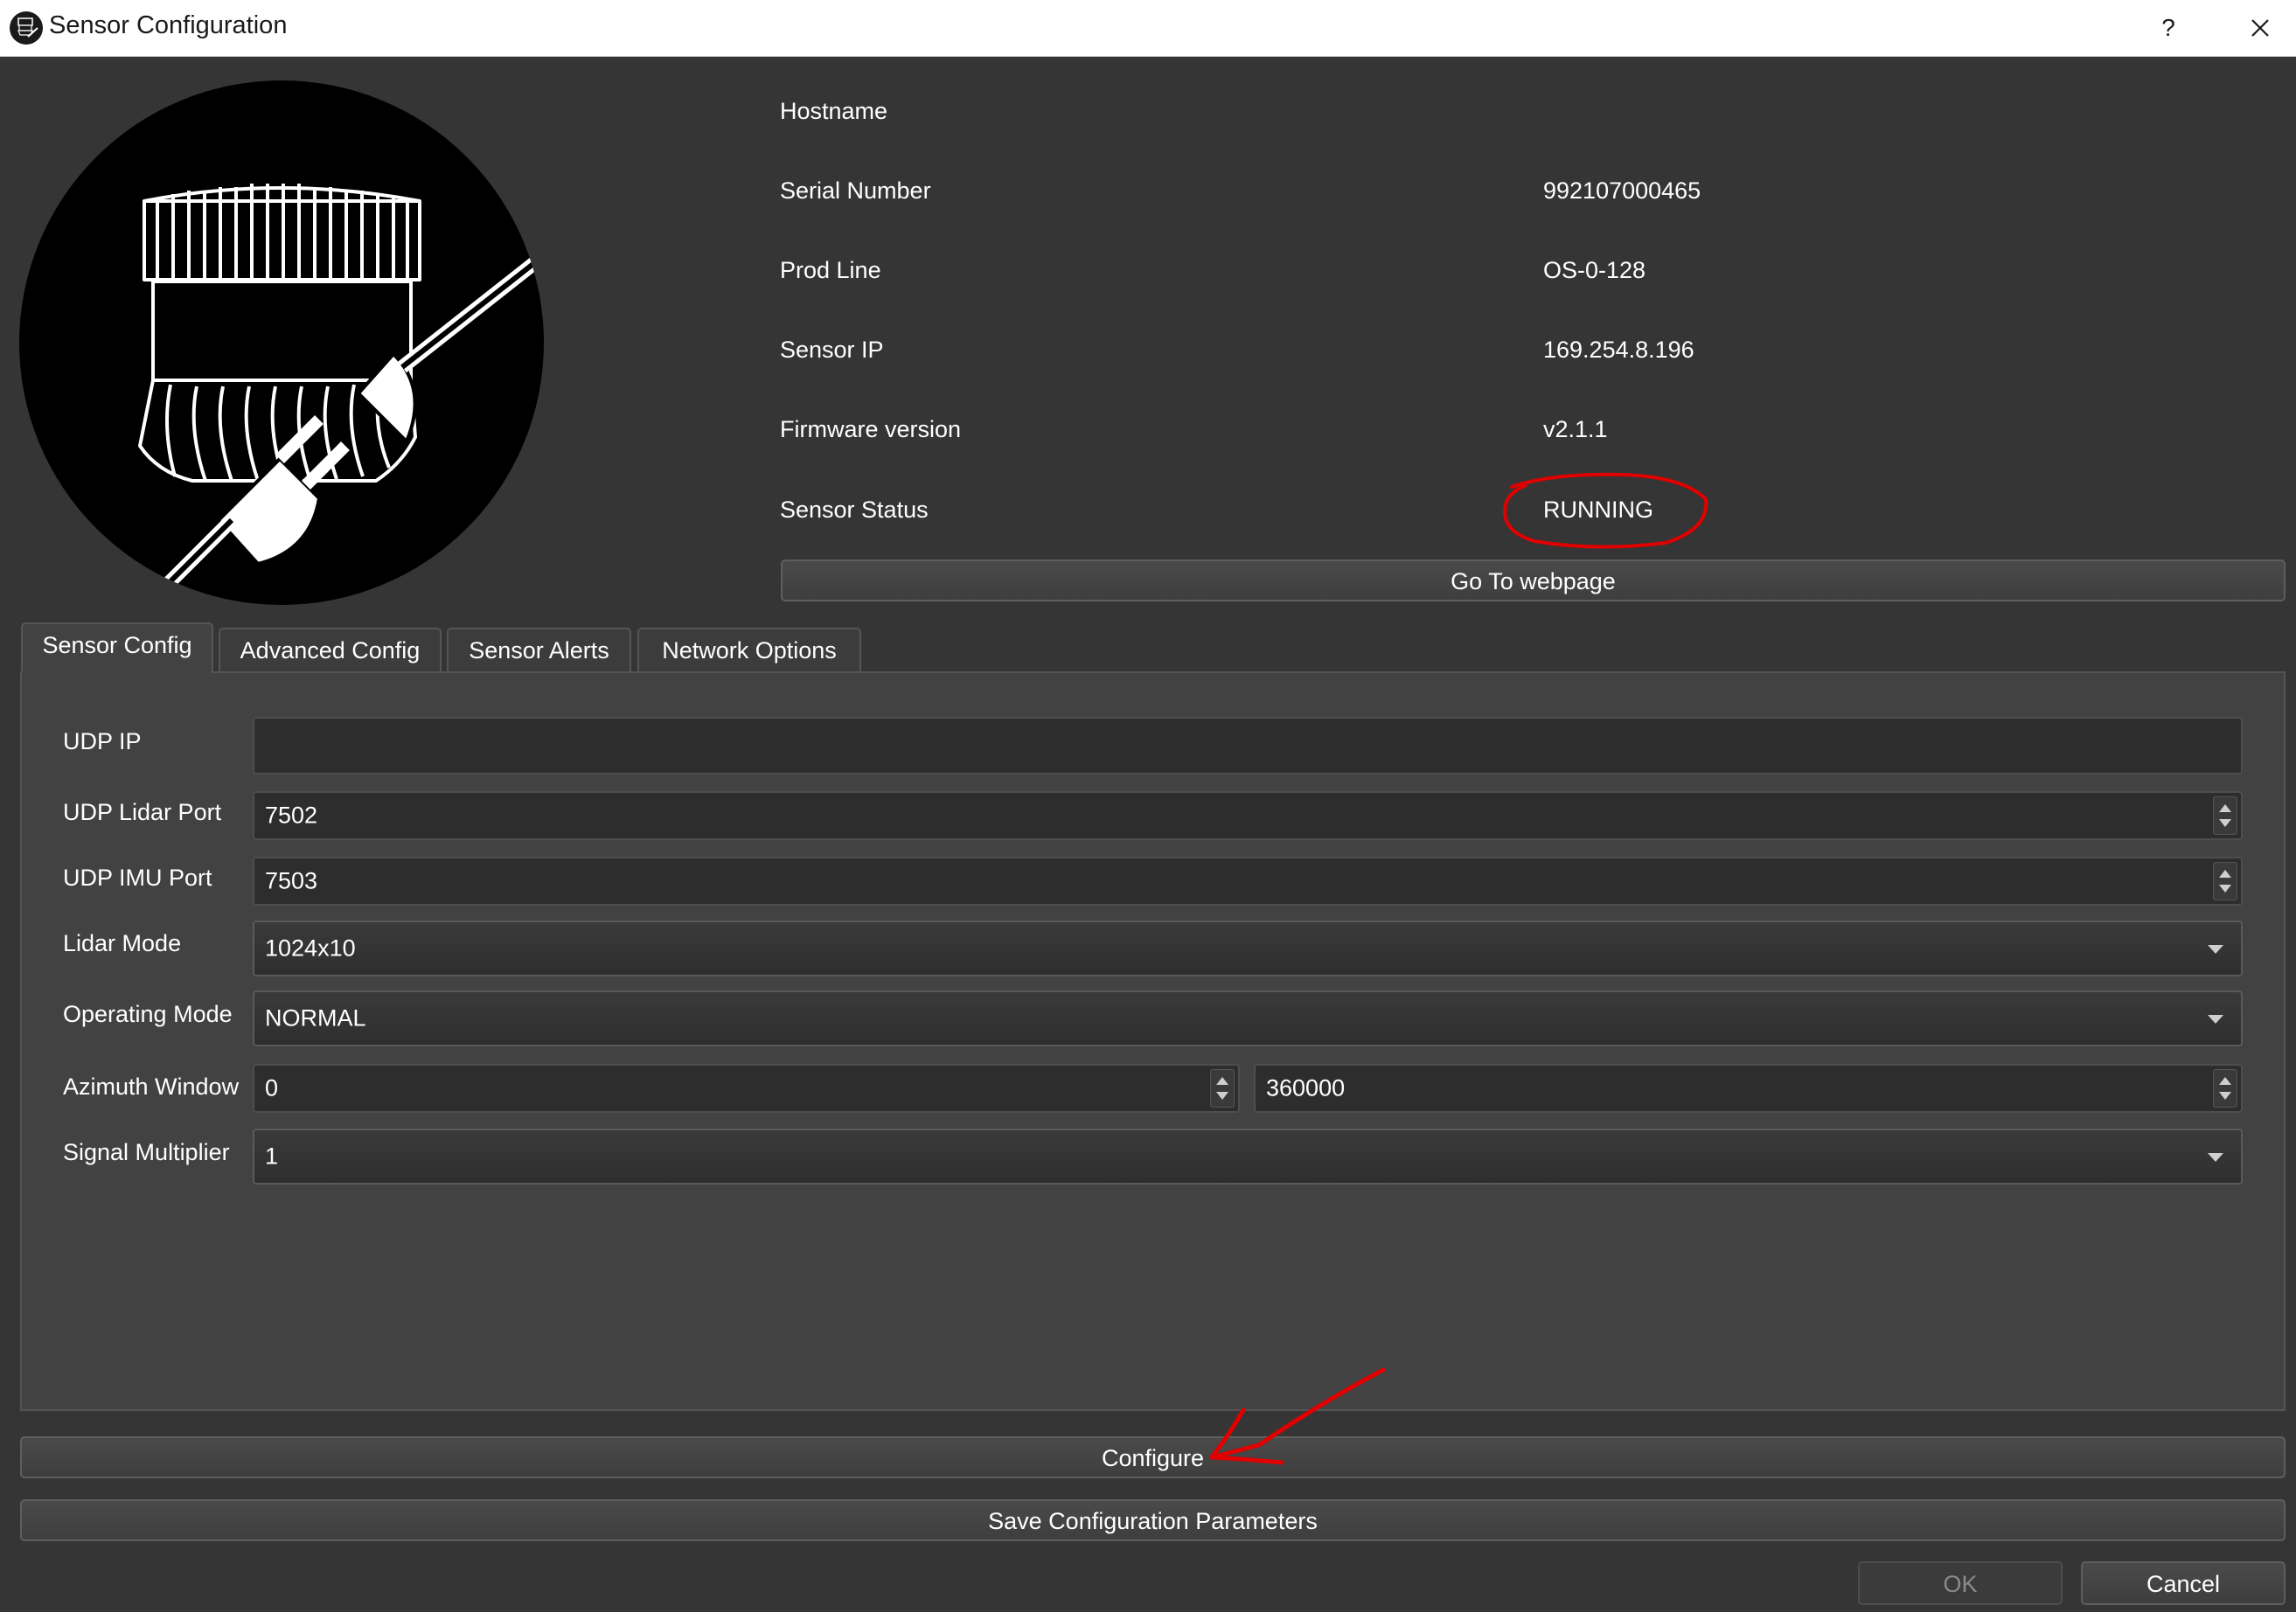  Describe the element at coordinates (2183, 1583) in the screenshot. I see `cancel-button: Cancel` at that location.